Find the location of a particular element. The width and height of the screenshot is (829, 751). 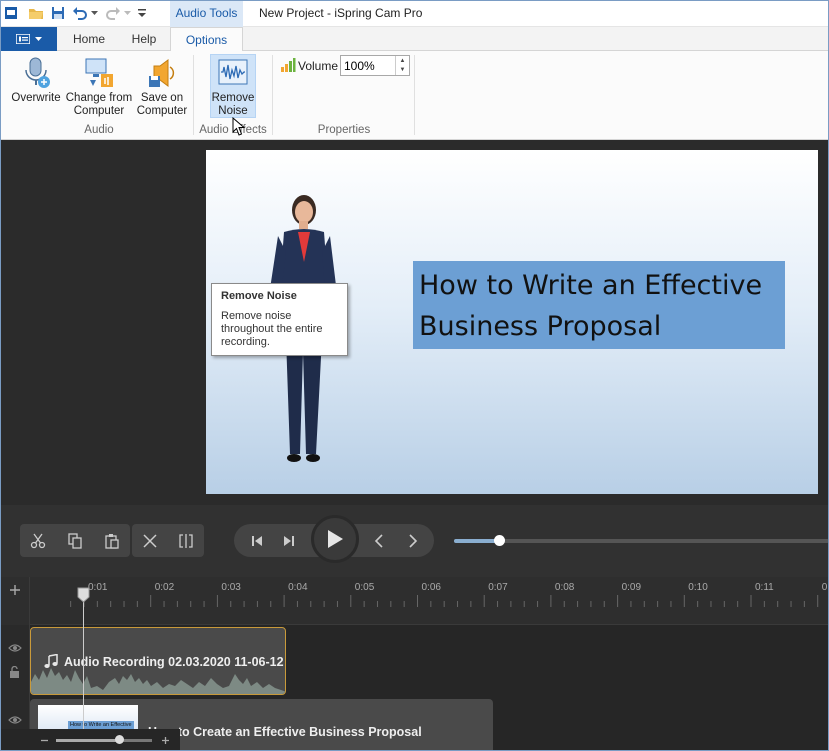

chevron-down-icon is located at coordinates (38, 38).